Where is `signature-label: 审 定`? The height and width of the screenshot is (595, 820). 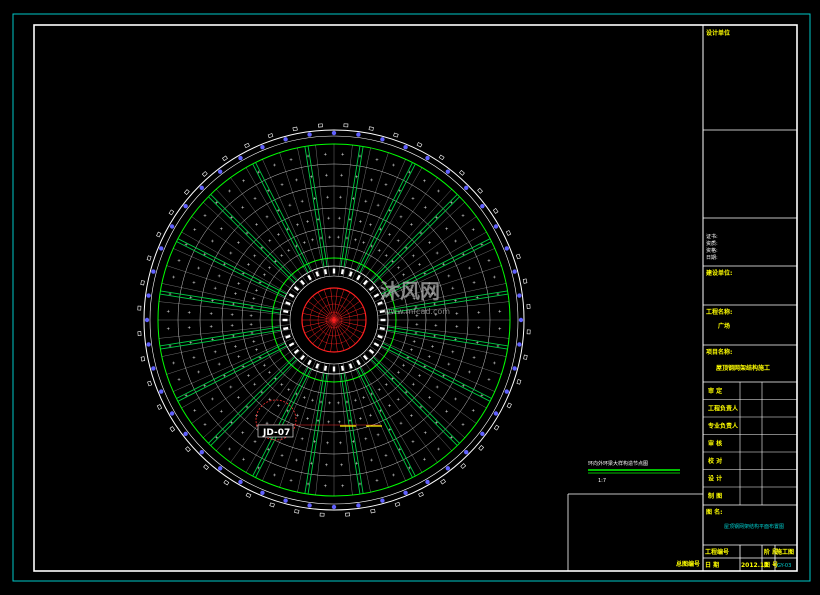 signature-label: 审 定 is located at coordinates (715, 391).